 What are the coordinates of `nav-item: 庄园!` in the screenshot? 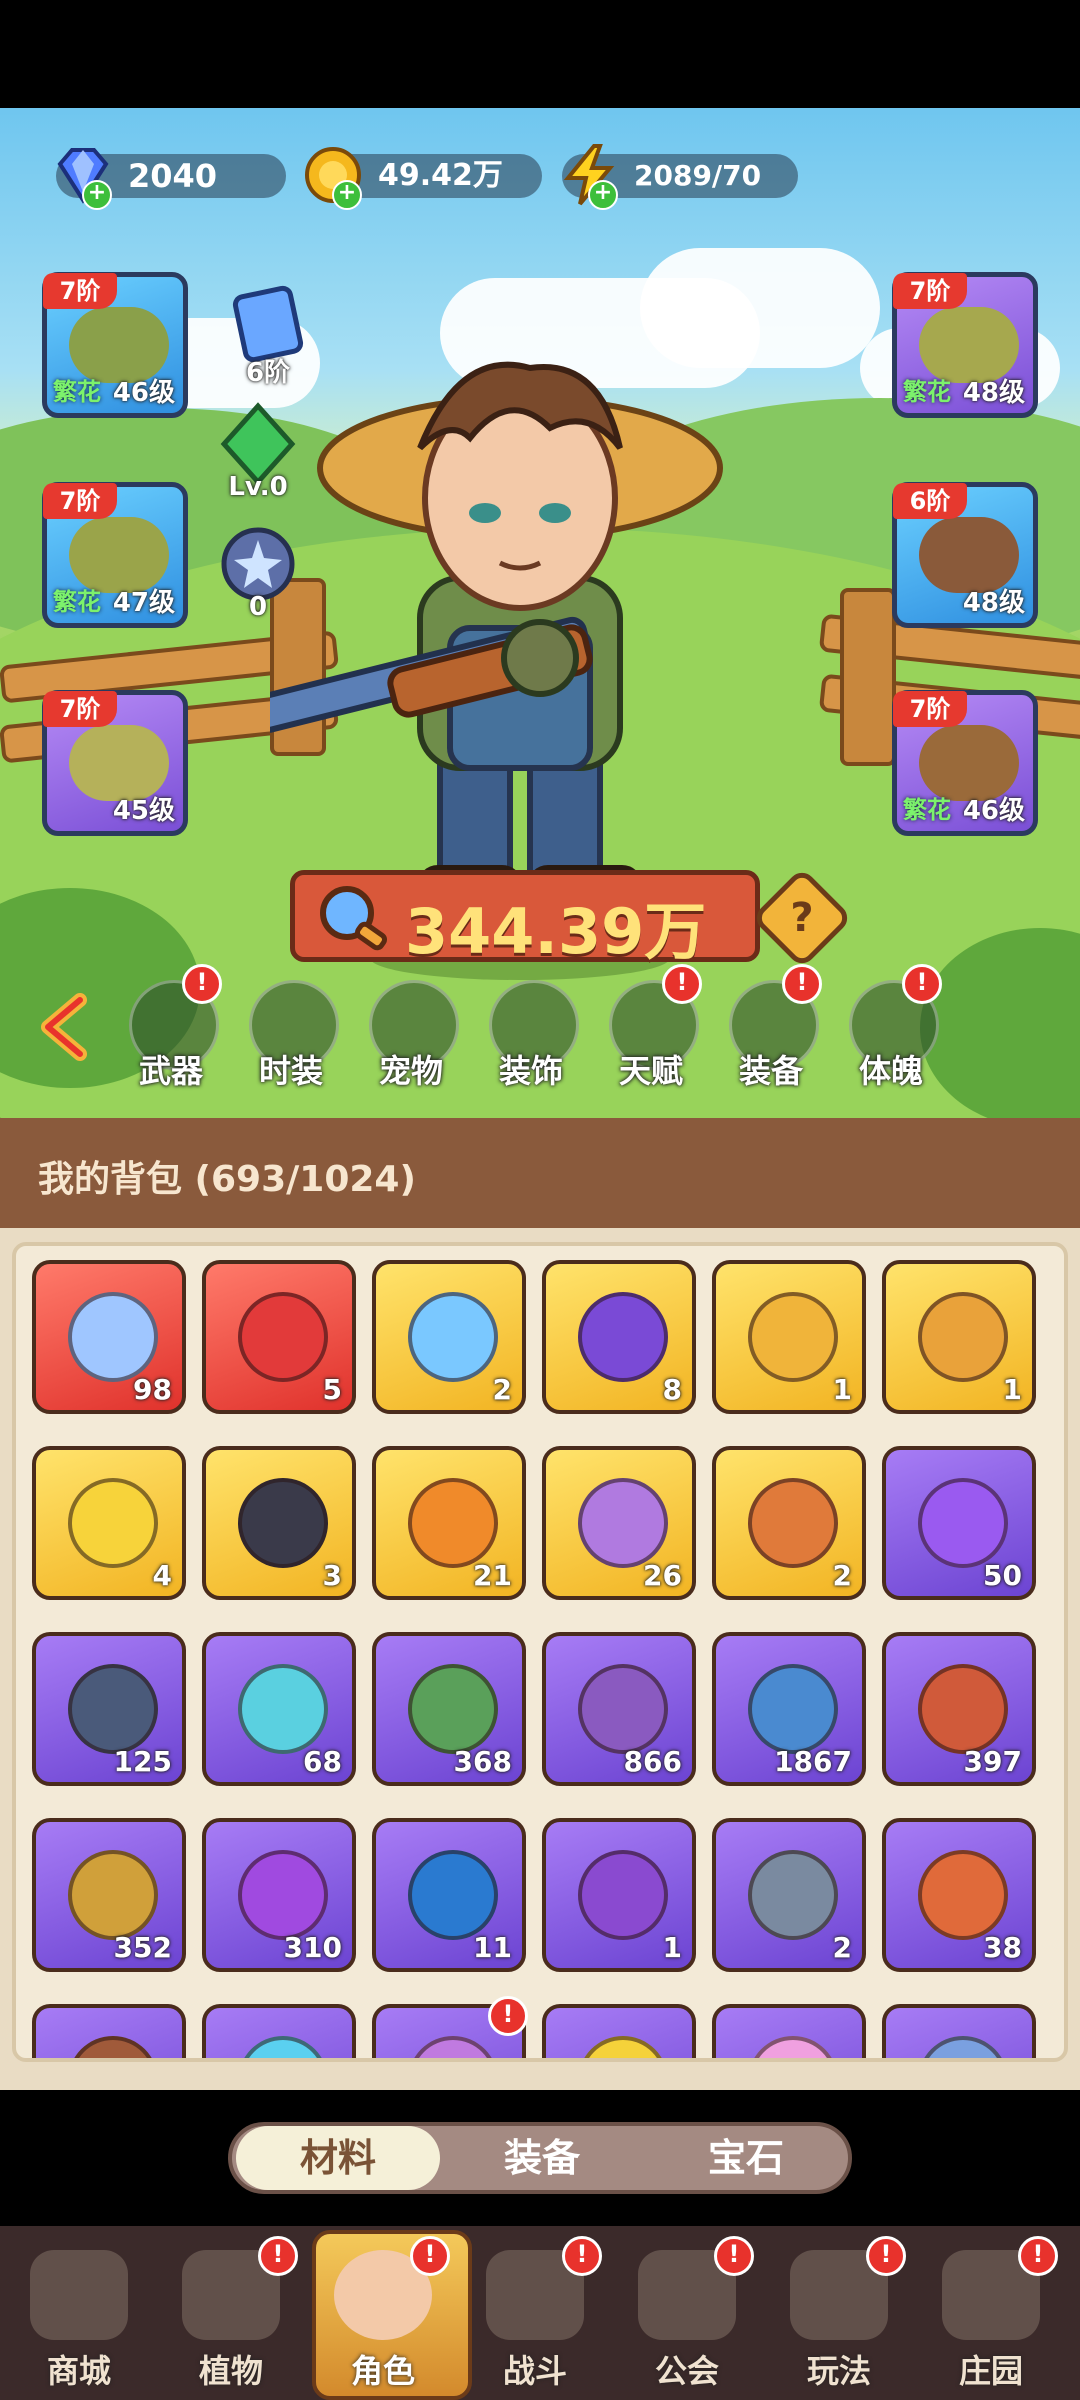 It's located at (991, 2314).